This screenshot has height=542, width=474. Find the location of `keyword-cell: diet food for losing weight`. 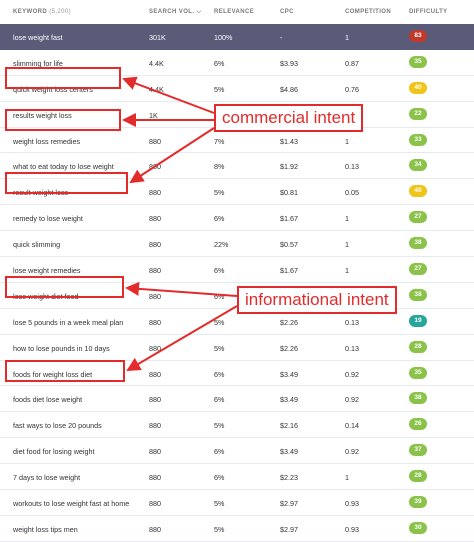

keyword-cell: diet food for losing weight is located at coordinates (54, 451).